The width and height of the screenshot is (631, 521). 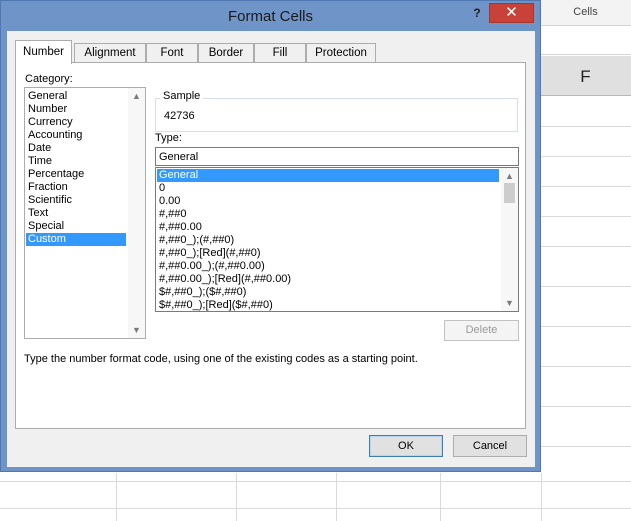 I want to click on ribbon-cells-label: Cells, so click(x=585, y=12).